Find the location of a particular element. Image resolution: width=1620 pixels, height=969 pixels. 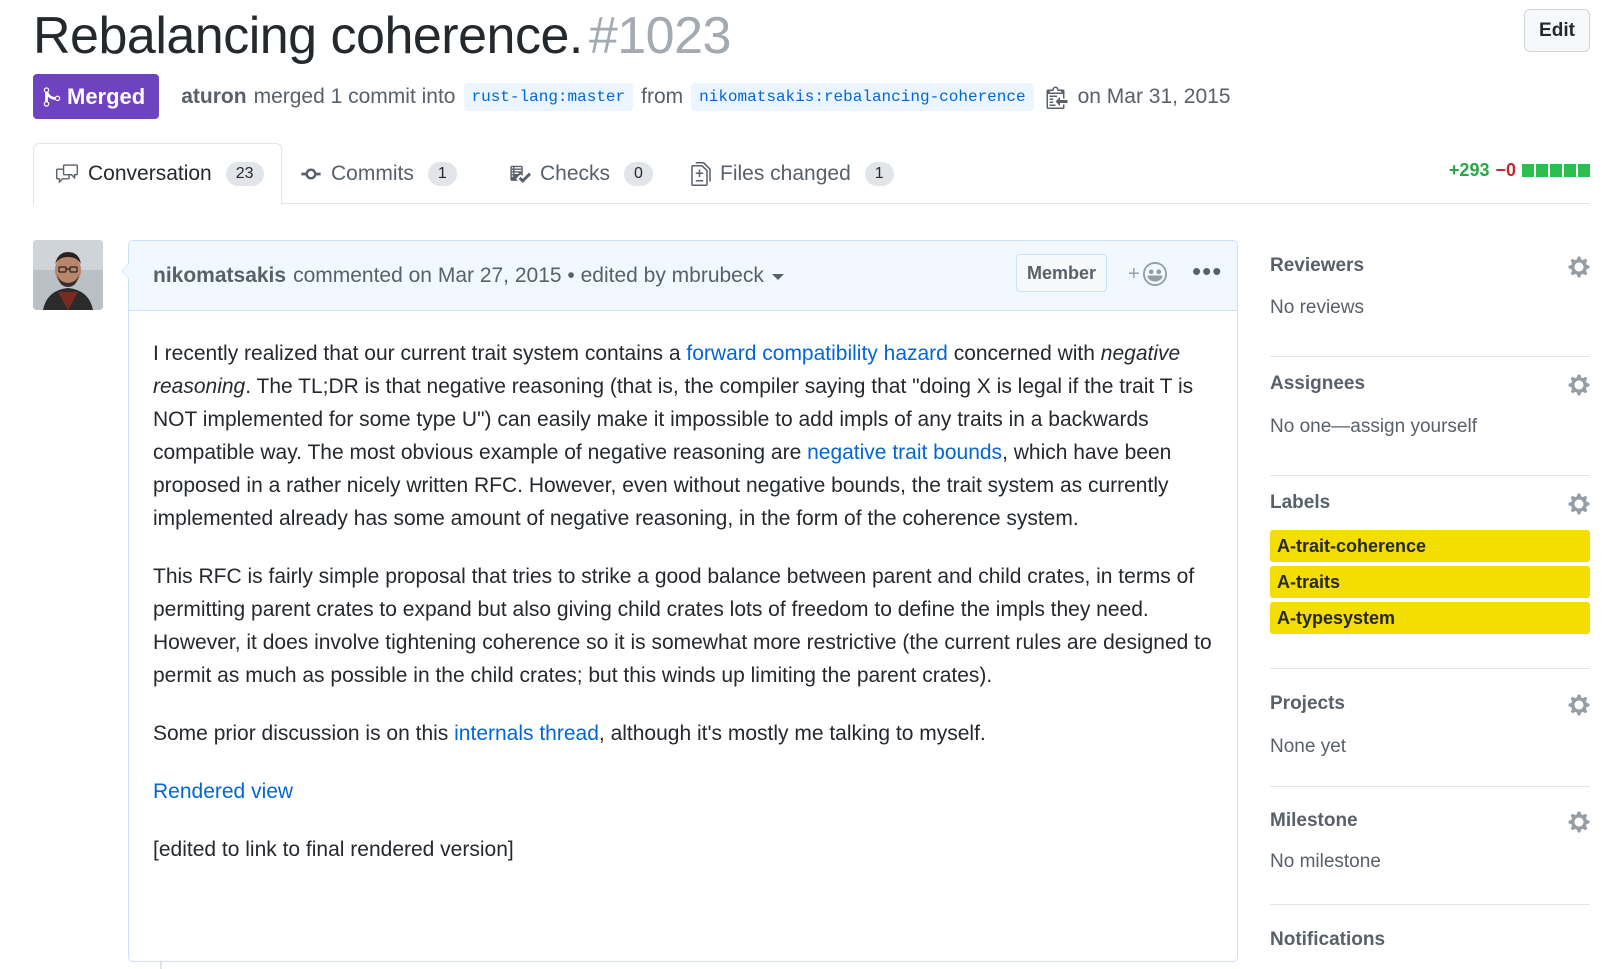

commit-icon is located at coordinates (311, 173).